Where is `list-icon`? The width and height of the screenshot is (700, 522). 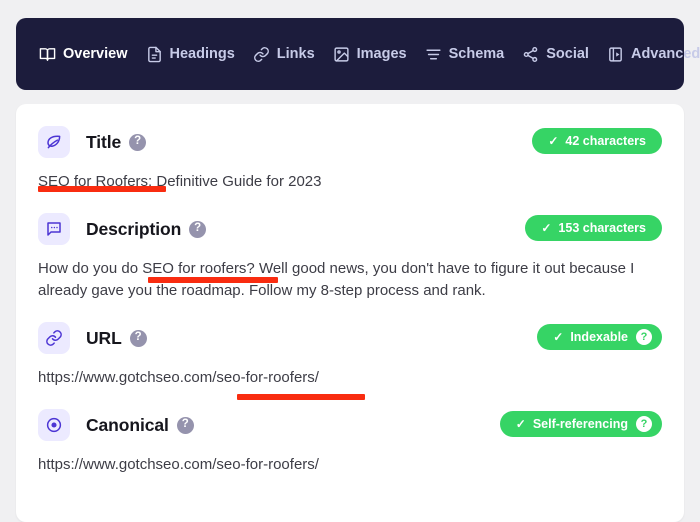
list-icon is located at coordinates (433, 54).